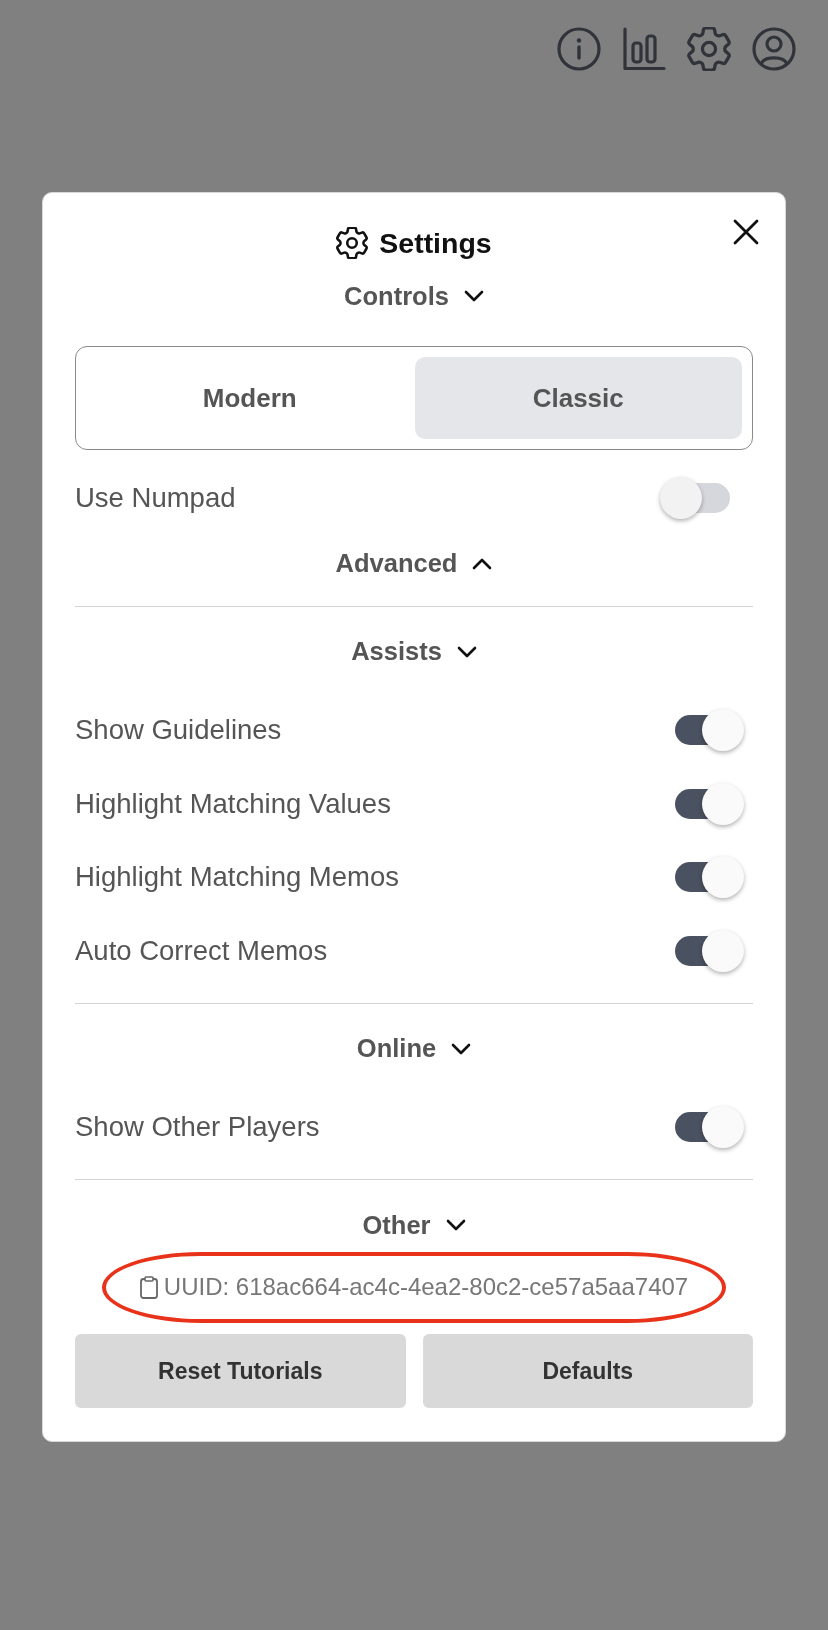 Image resolution: width=828 pixels, height=1630 pixels. What do you see at coordinates (178, 730) in the screenshot?
I see `setting-label: Show Guidelines` at bounding box center [178, 730].